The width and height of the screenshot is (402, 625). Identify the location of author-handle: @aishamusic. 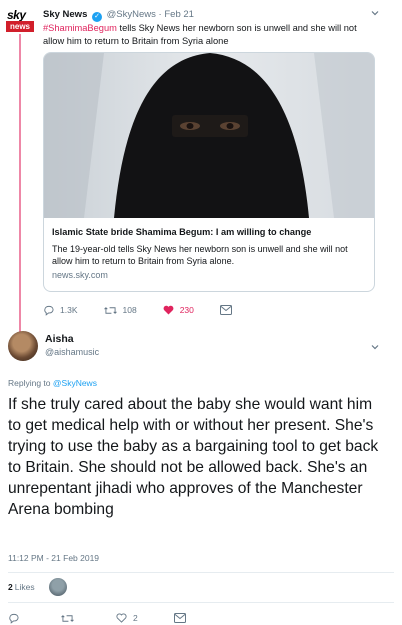
(72, 352).